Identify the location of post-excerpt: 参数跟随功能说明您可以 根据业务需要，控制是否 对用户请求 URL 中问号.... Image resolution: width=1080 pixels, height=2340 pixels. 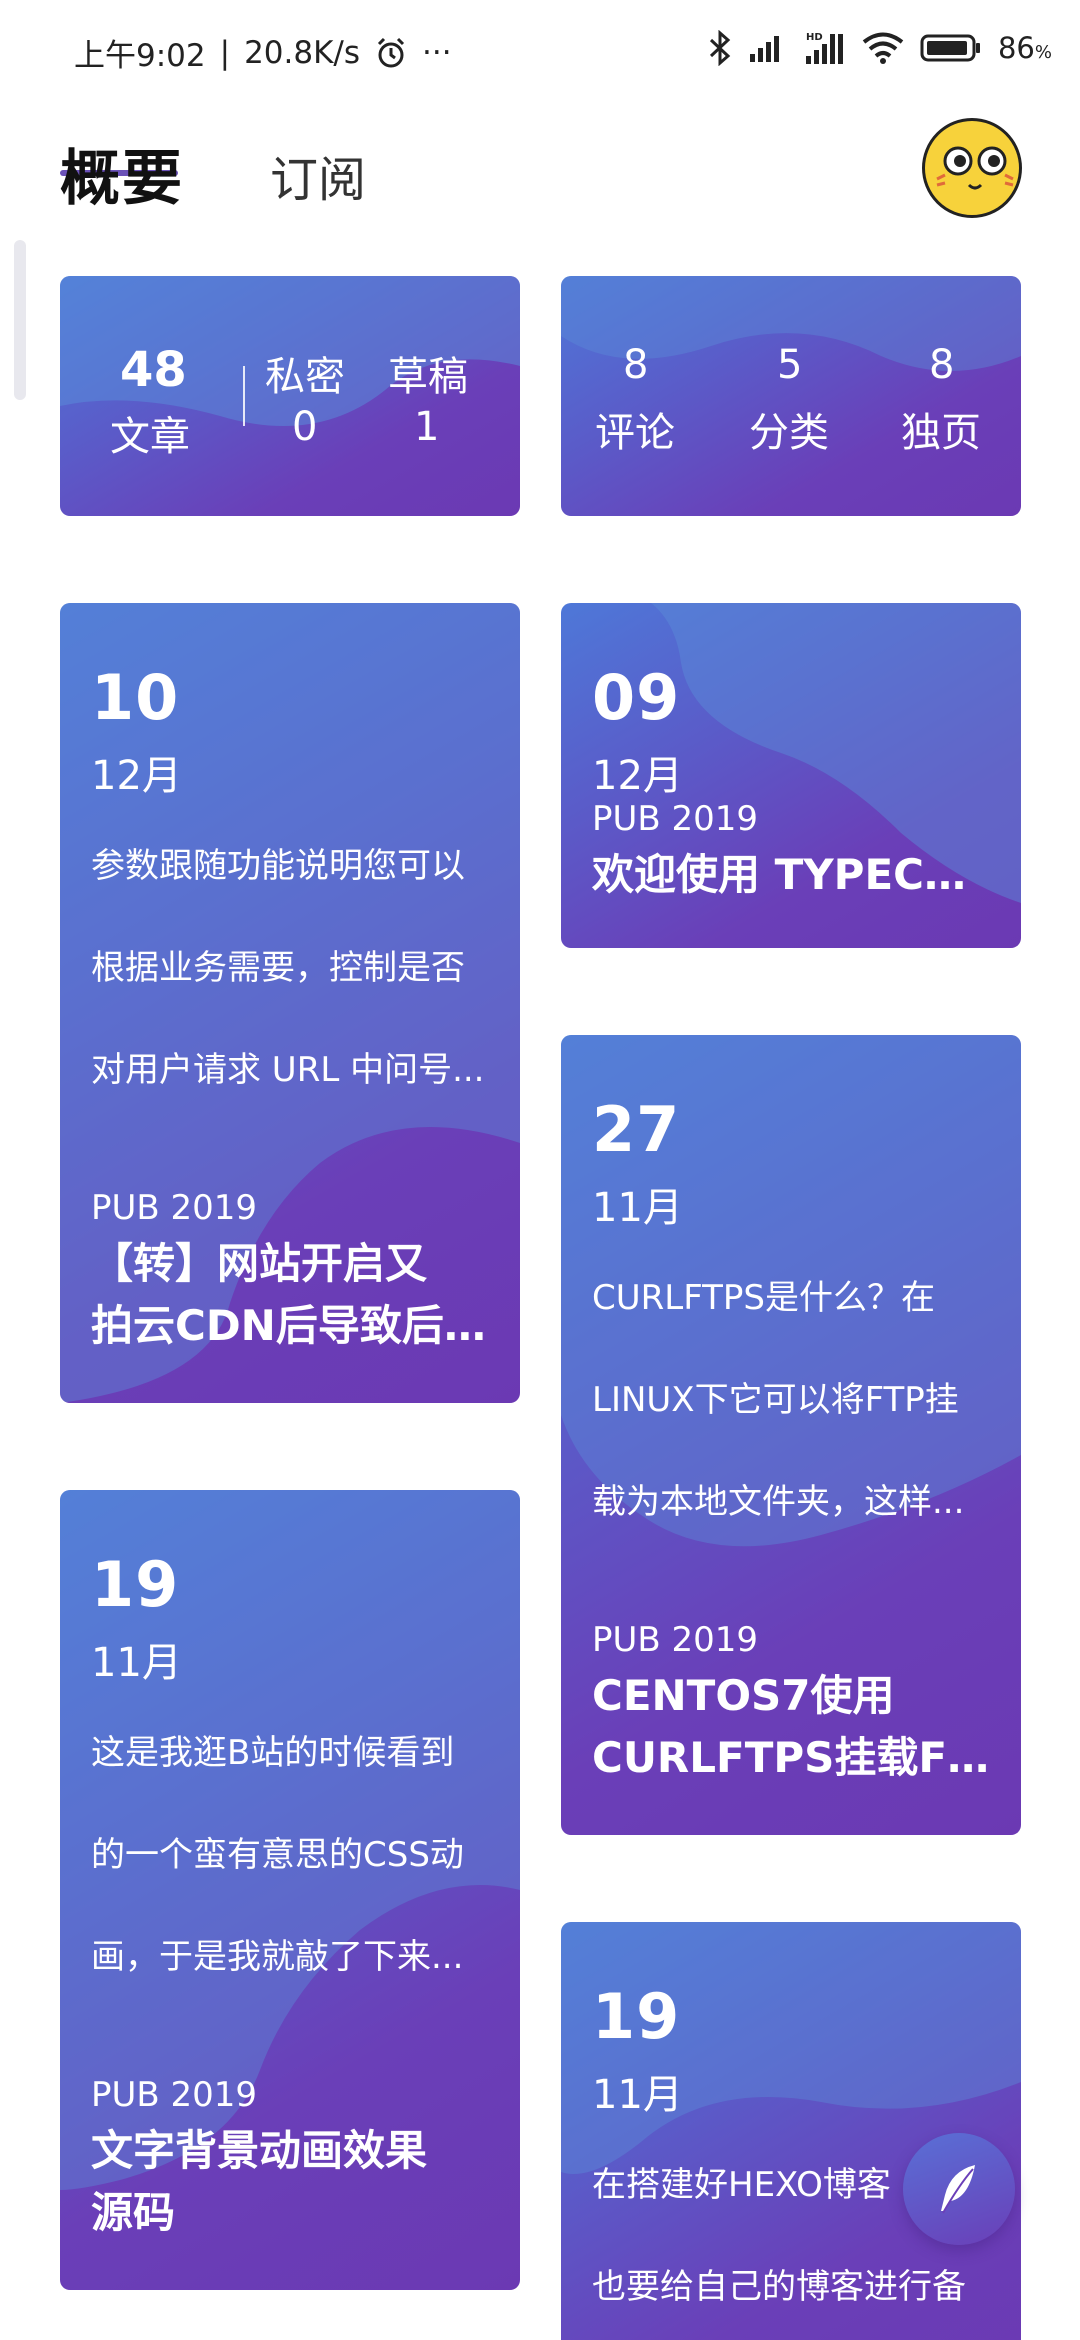
(288, 968).